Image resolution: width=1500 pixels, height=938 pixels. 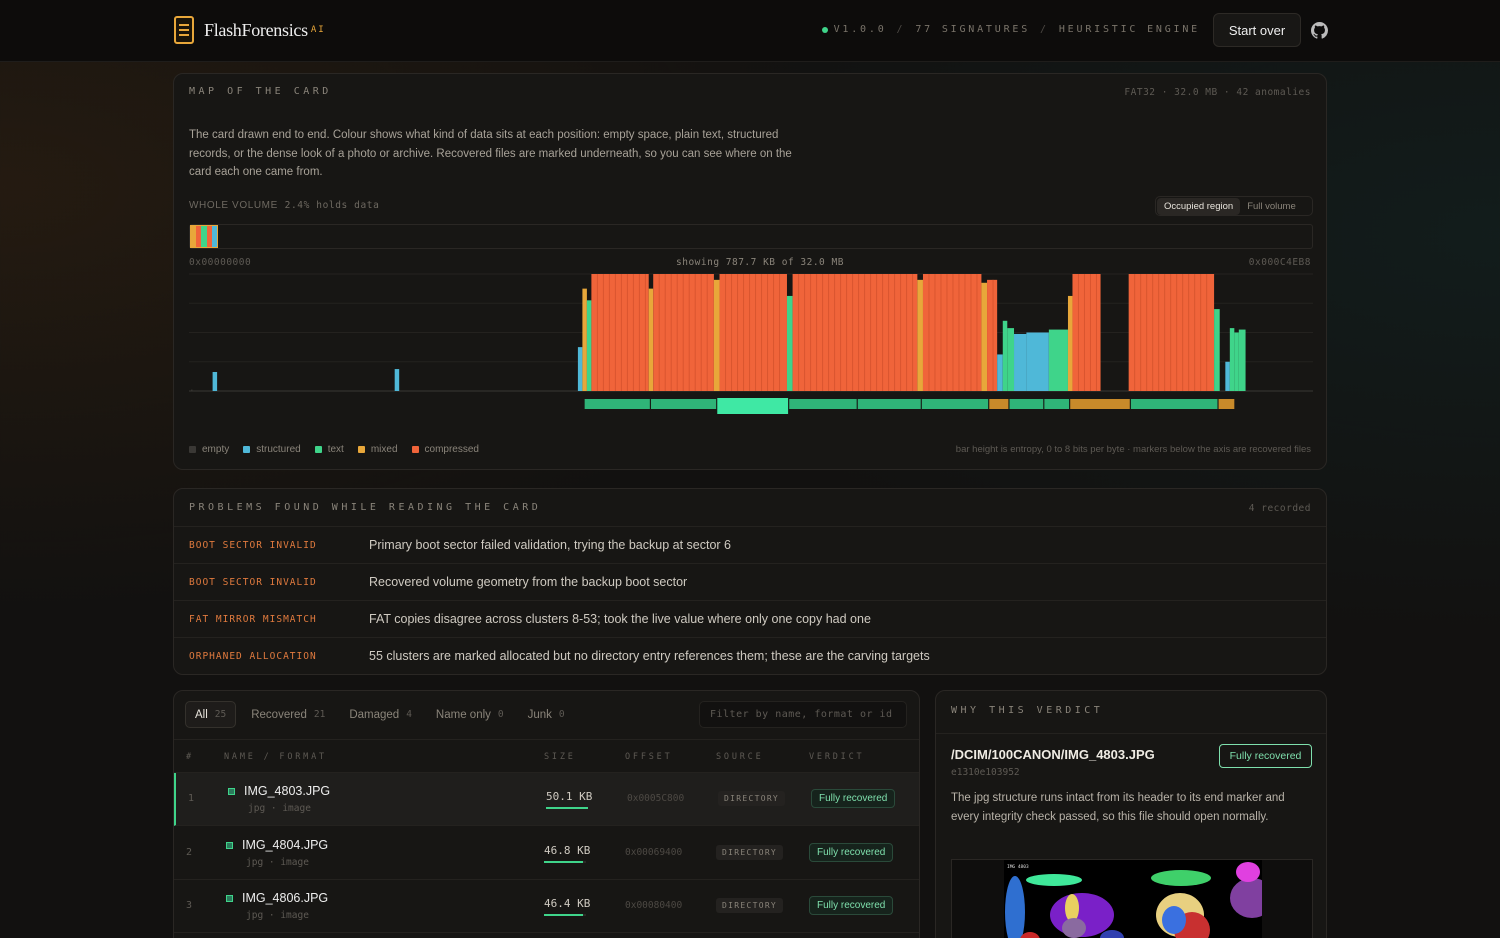 What do you see at coordinates (560, 757) in the screenshot?
I see `col-size: SIZE` at bounding box center [560, 757].